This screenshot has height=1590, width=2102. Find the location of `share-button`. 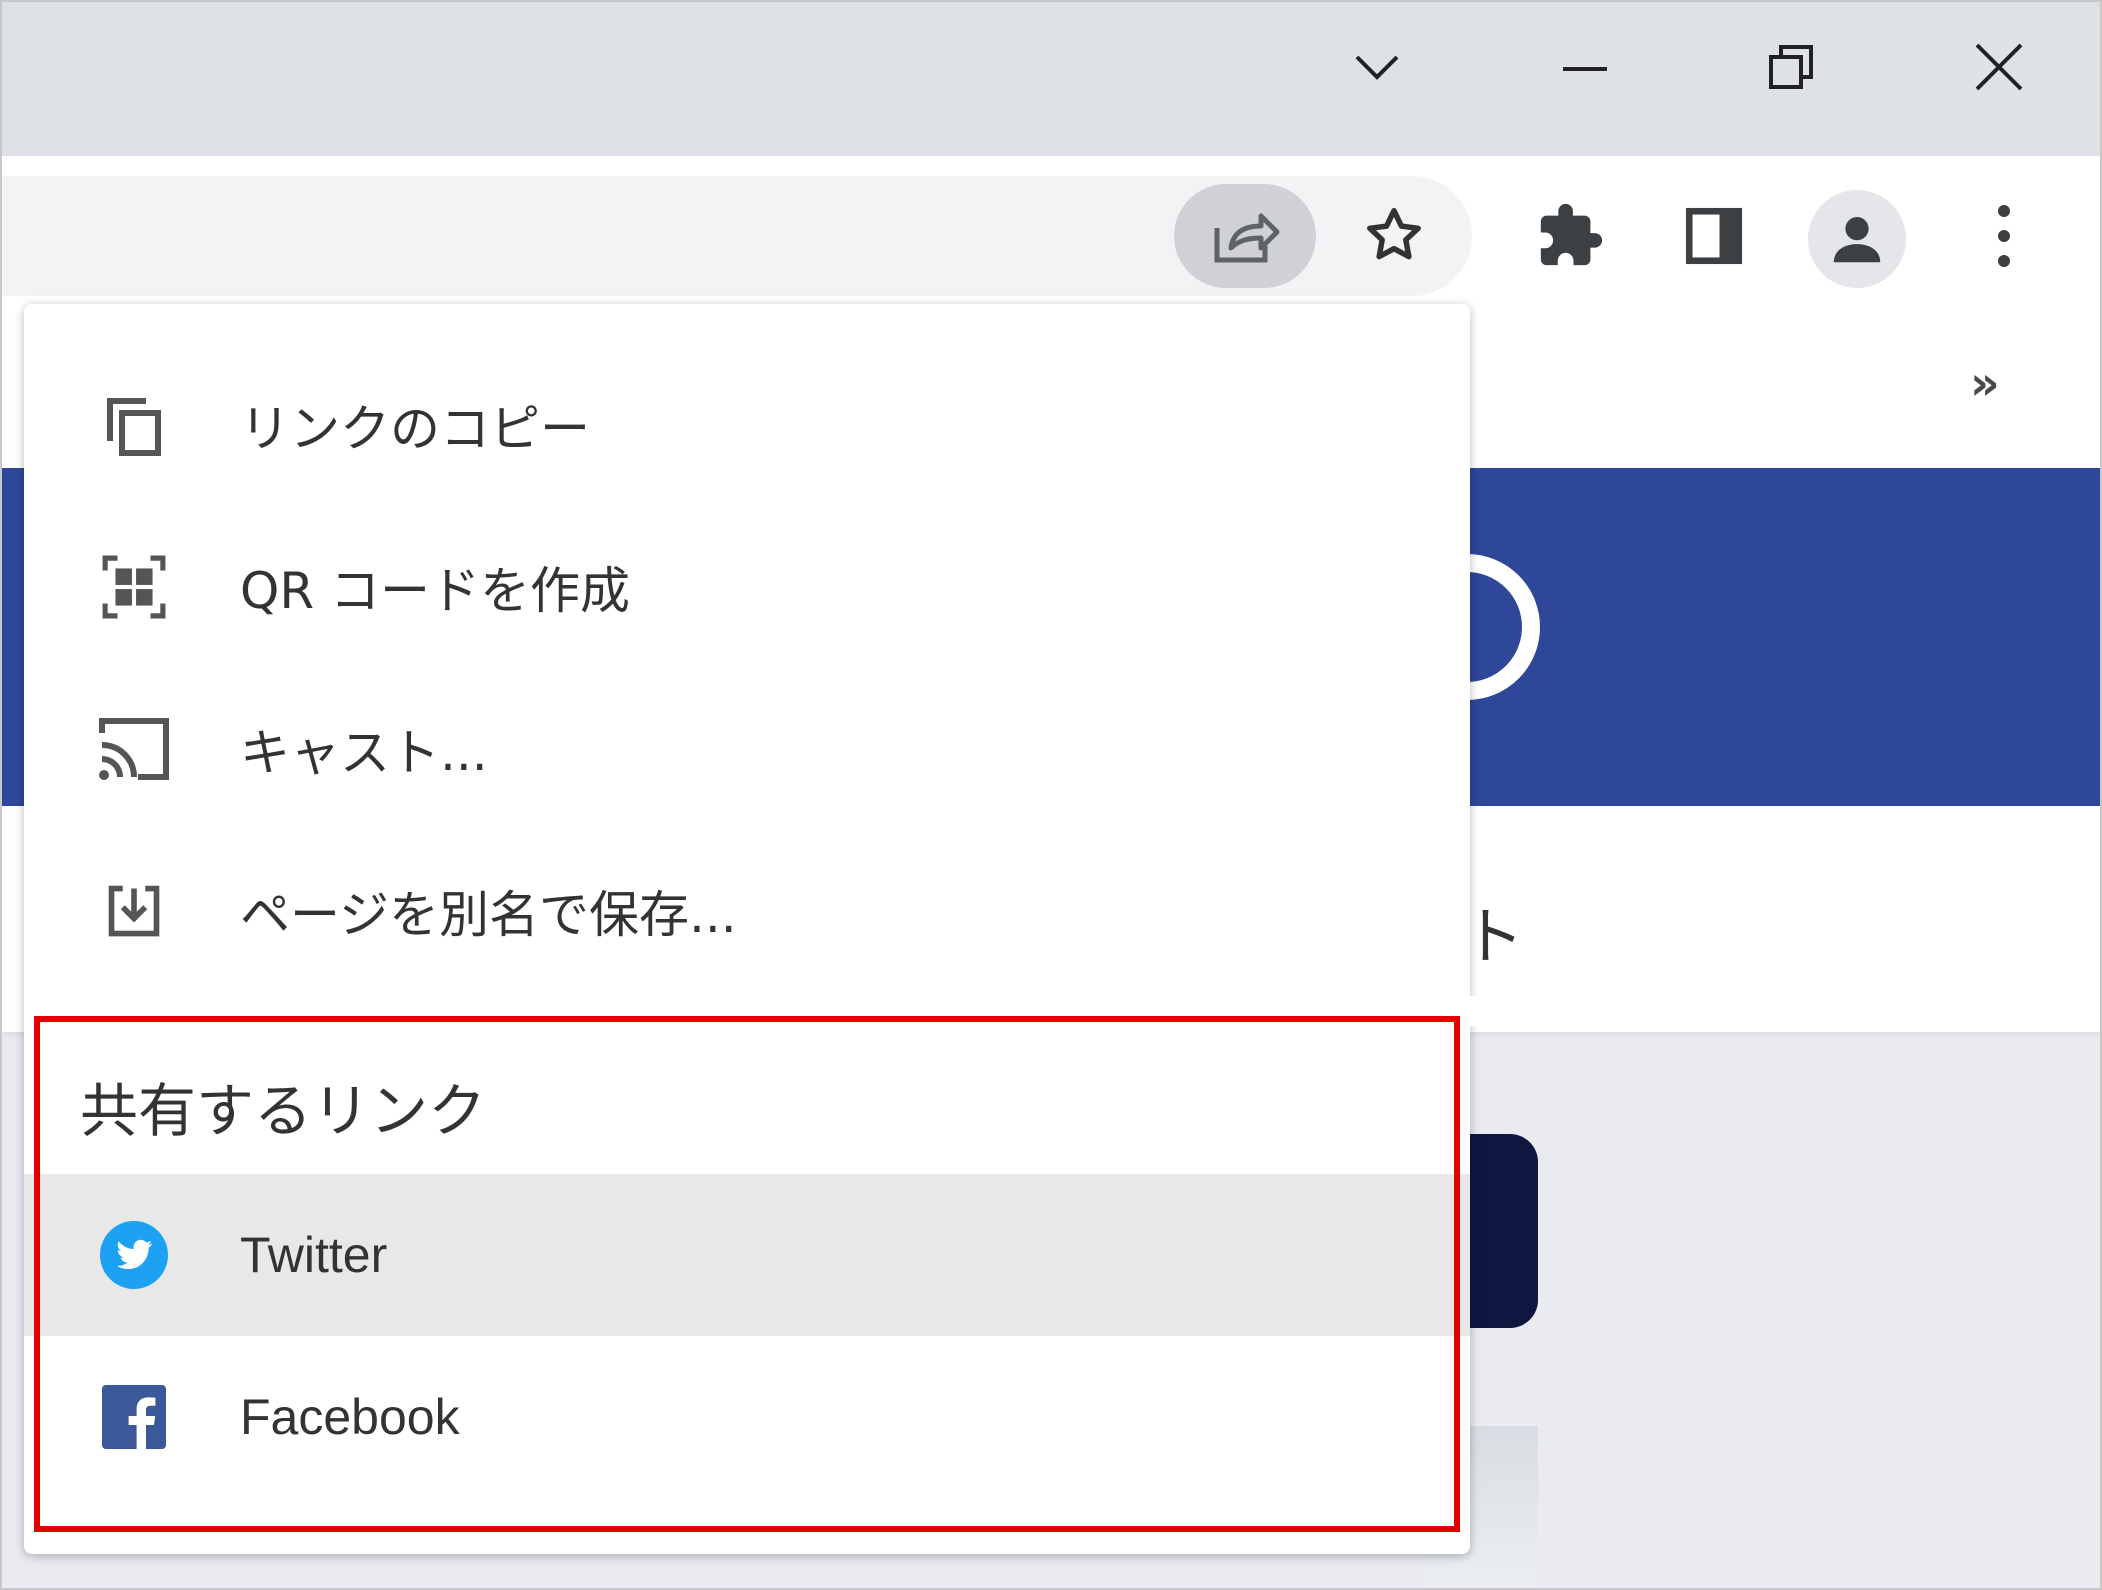

share-button is located at coordinates (1245, 236).